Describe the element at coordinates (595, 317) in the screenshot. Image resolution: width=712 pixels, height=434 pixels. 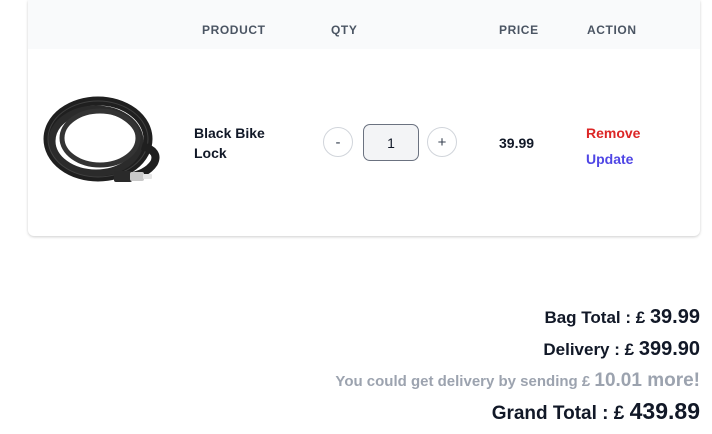
I see `bag-total-label: Bag Total : £` at that location.